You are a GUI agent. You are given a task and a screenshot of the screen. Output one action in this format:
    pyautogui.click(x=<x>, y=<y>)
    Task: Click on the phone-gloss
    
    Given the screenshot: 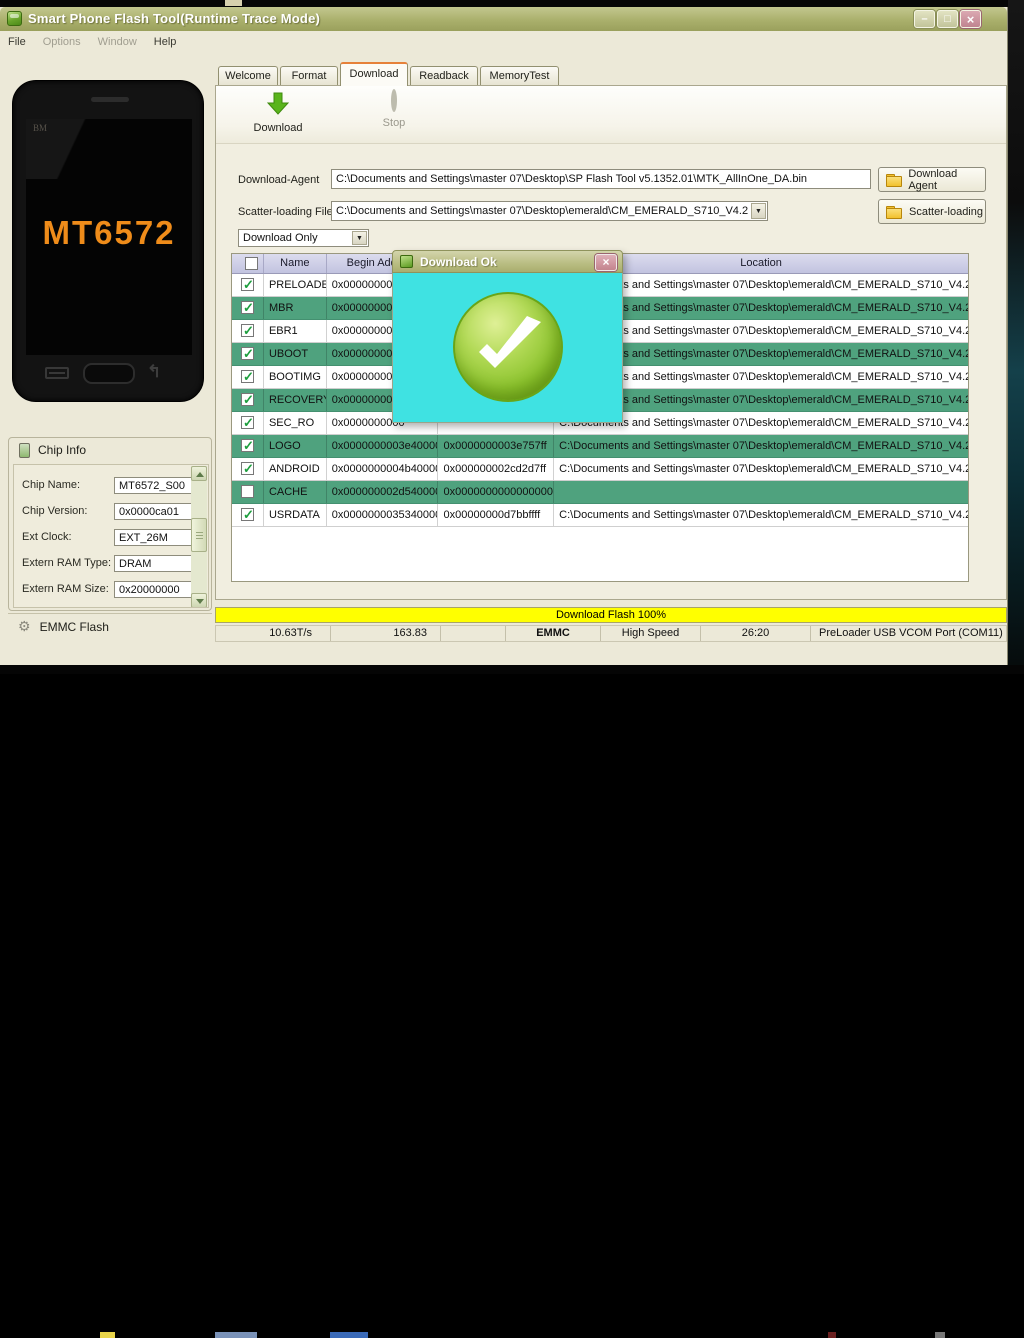 What is the action you would take?
    pyautogui.click(x=109, y=149)
    